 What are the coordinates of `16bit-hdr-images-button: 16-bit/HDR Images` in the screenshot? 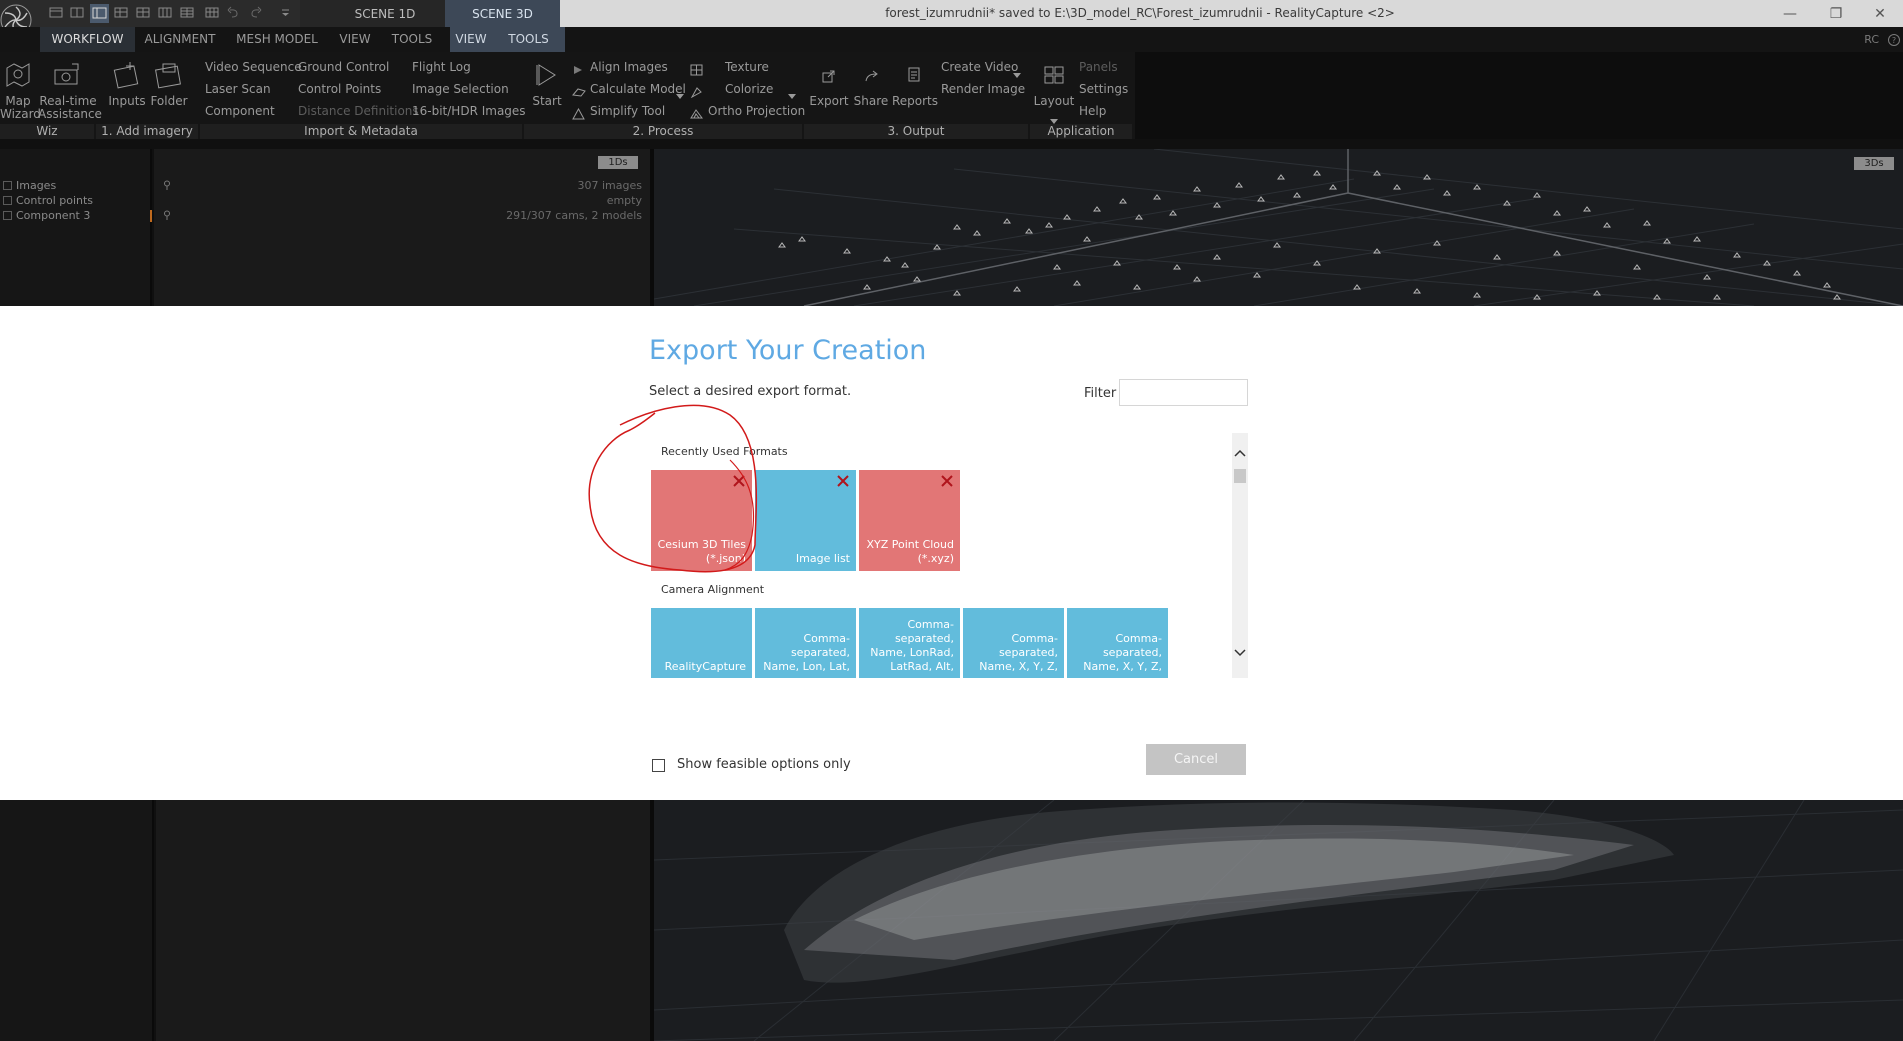 It's located at (469, 111).